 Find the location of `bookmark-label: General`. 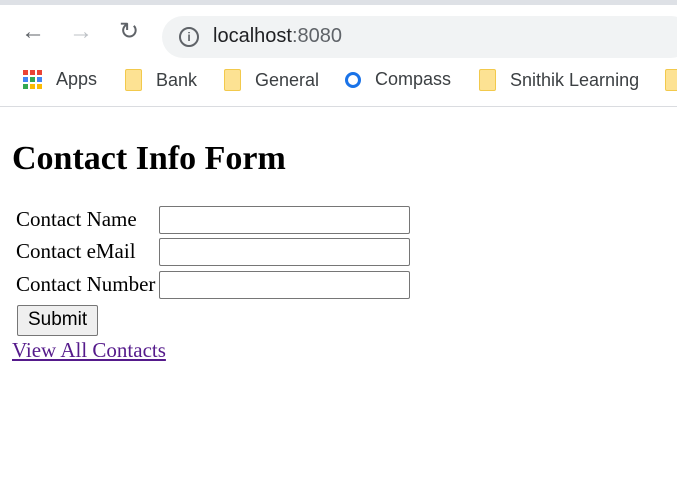

bookmark-label: General is located at coordinates (287, 79).